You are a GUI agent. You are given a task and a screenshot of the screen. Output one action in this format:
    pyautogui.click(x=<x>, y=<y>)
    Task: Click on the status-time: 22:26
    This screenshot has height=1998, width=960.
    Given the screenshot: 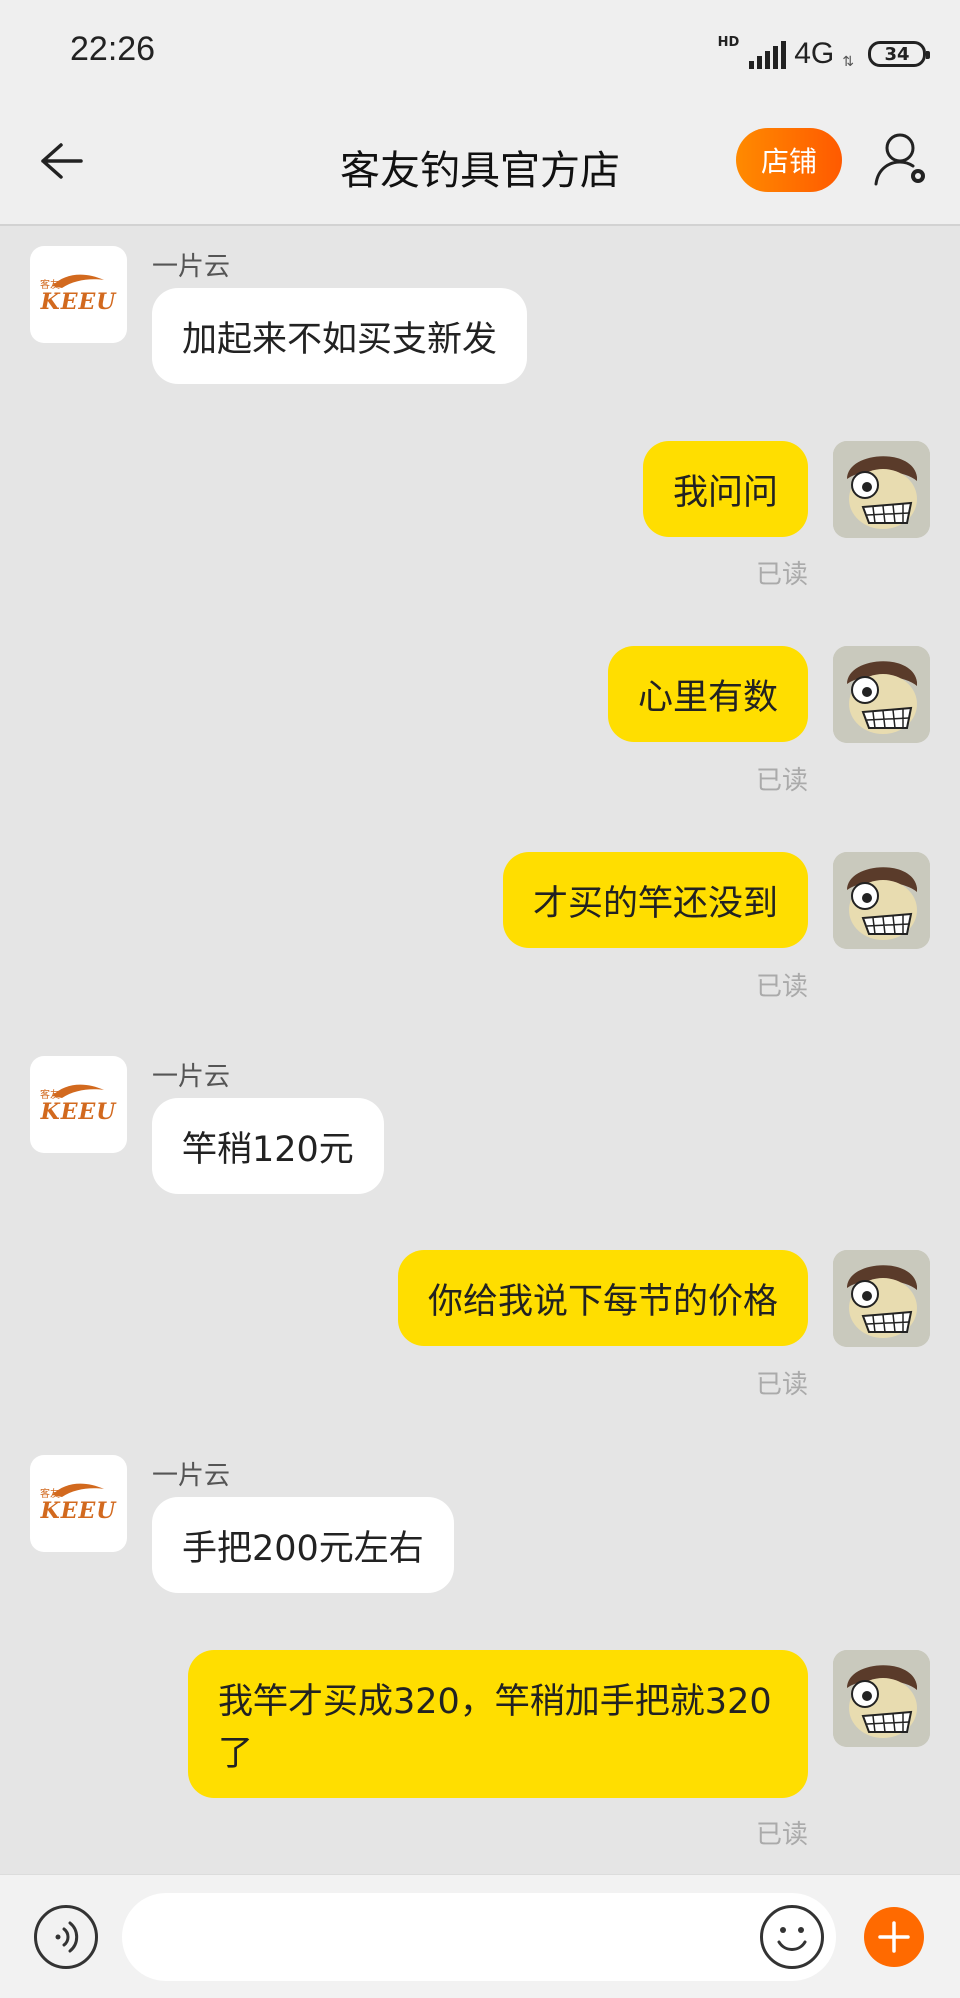 What is the action you would take?
    pyautogui.click(x=113, y=49)
    